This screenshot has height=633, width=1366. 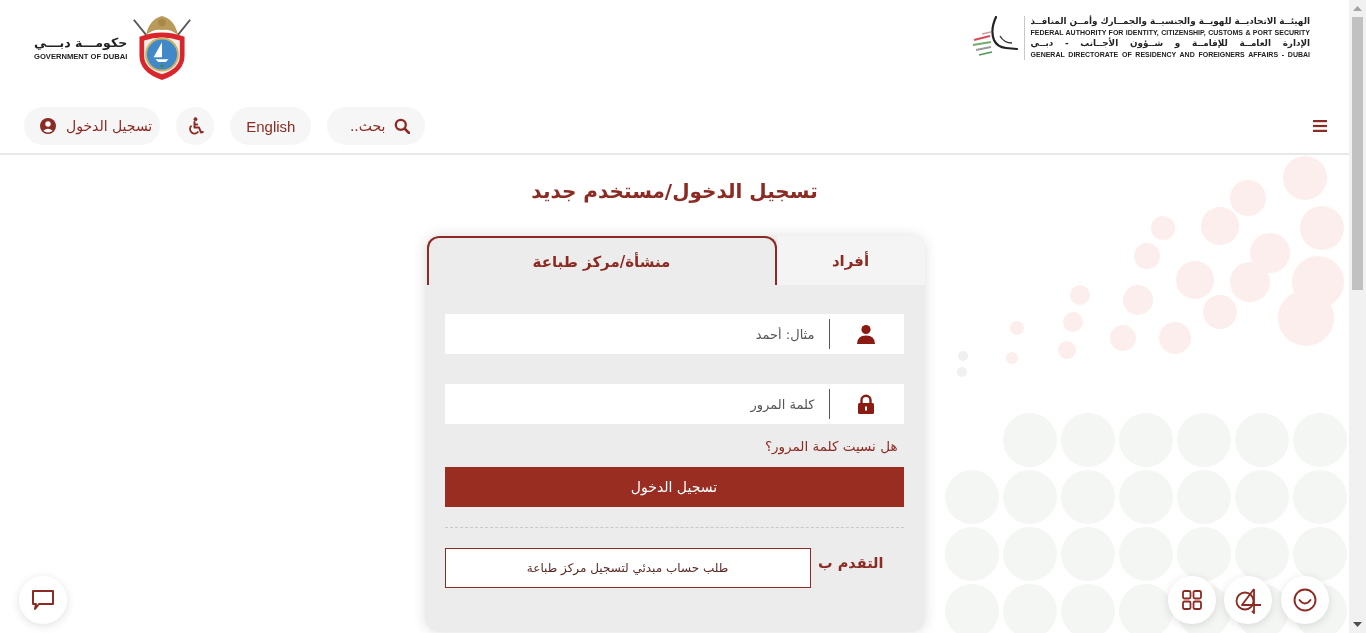 I want to click on accessibility-button, so click(x=195, y=126).